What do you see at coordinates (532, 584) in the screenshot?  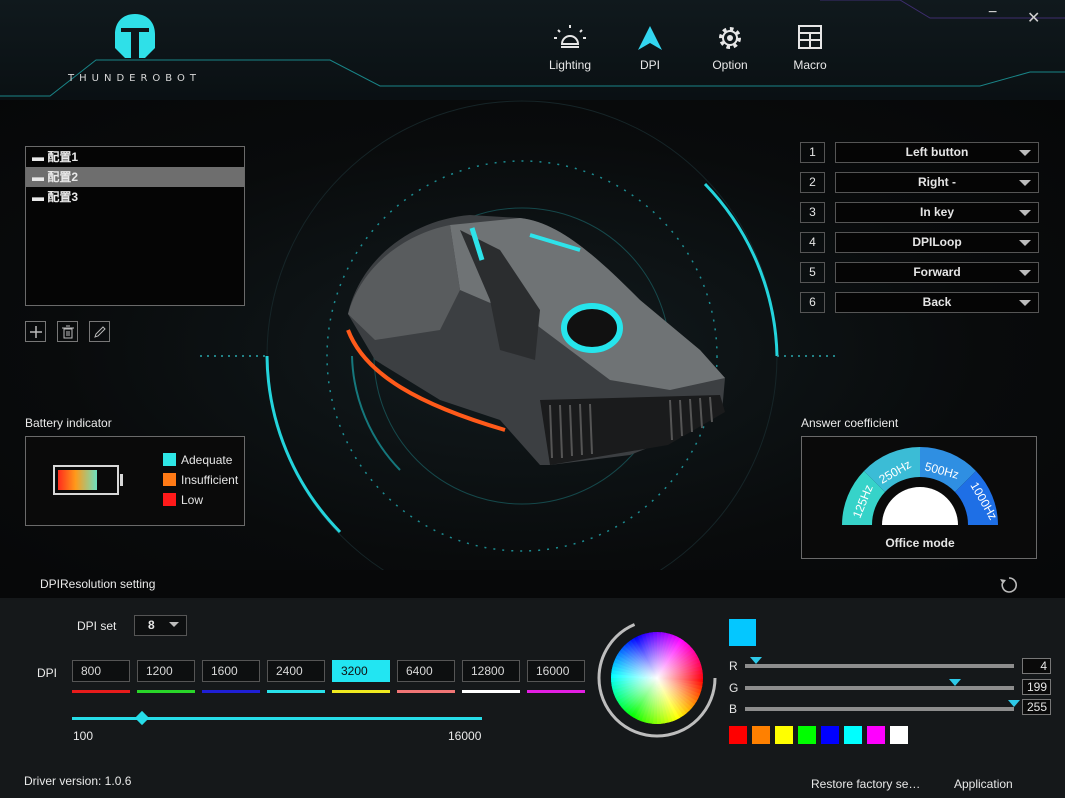 I see `dpi-title-bar` at bounding box center [532, 584].